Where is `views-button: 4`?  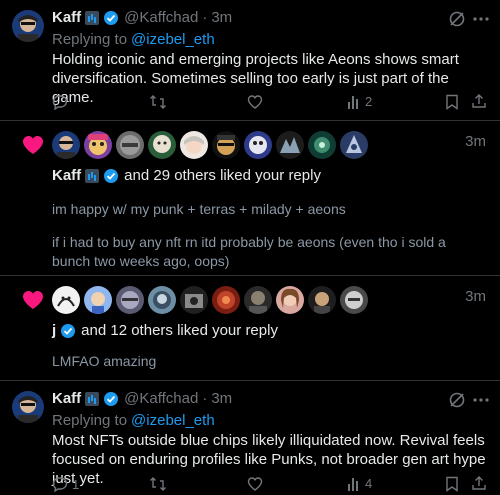 views-button: 4 is located at coordinates (359, 483).